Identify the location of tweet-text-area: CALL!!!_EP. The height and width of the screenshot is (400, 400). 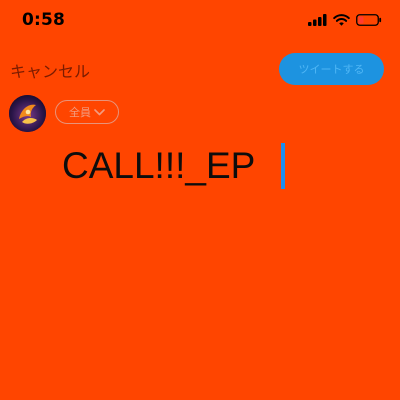
(218, 168).